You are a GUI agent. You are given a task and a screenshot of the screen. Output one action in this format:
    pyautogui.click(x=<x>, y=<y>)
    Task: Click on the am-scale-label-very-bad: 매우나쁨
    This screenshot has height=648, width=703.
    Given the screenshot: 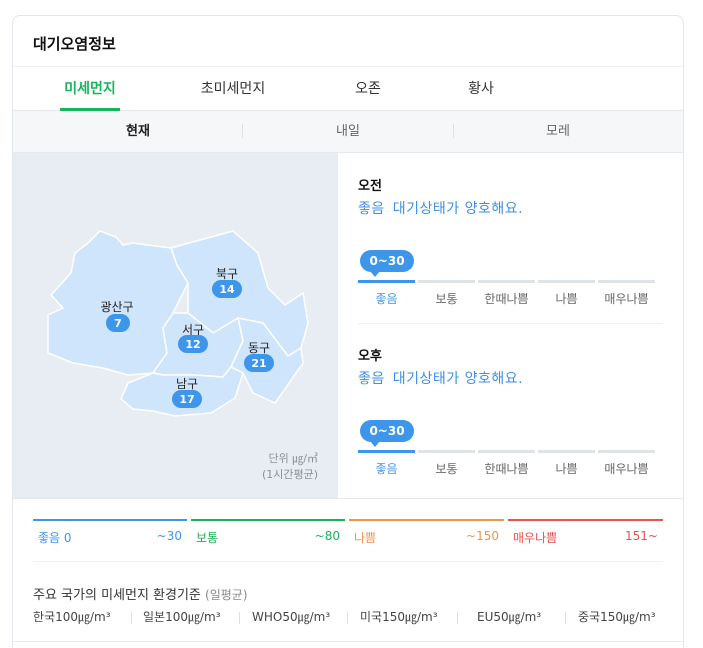 What is the action you would take?
    pyautogui.click(x=626, y=299)
    